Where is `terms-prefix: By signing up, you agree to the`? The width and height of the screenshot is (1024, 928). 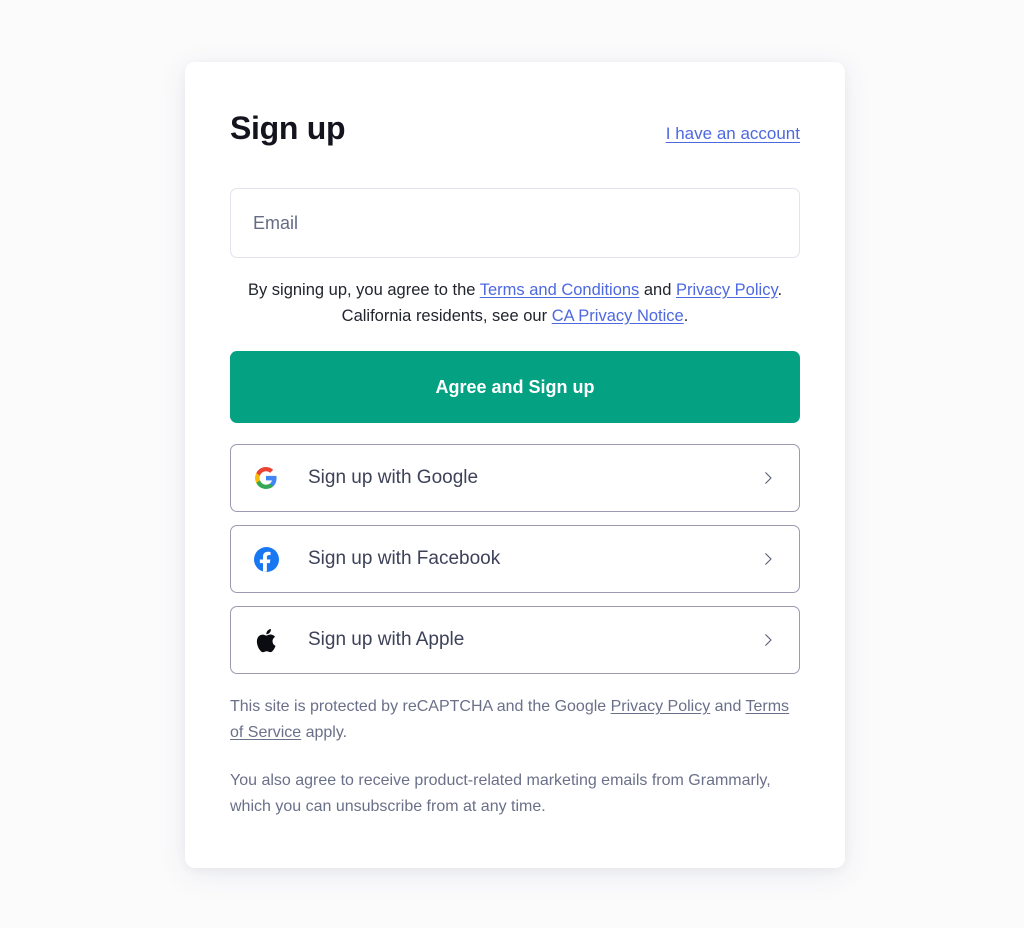
terms-prefix: By signing up, you agree to the is located at coordinates (363, 290).